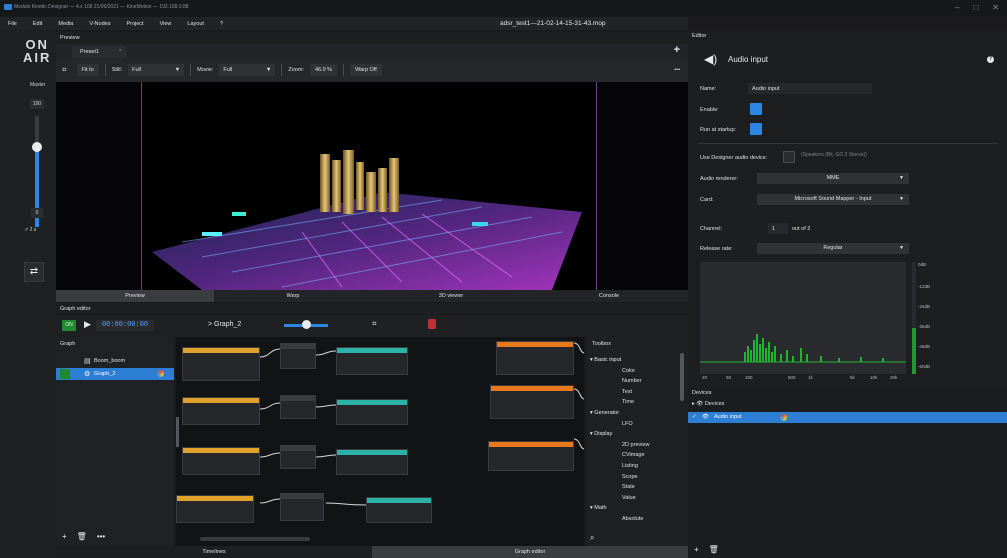 This screenshot has width=1007, height=558. I want to click on search-icon: ⌕, so click(592, 538).